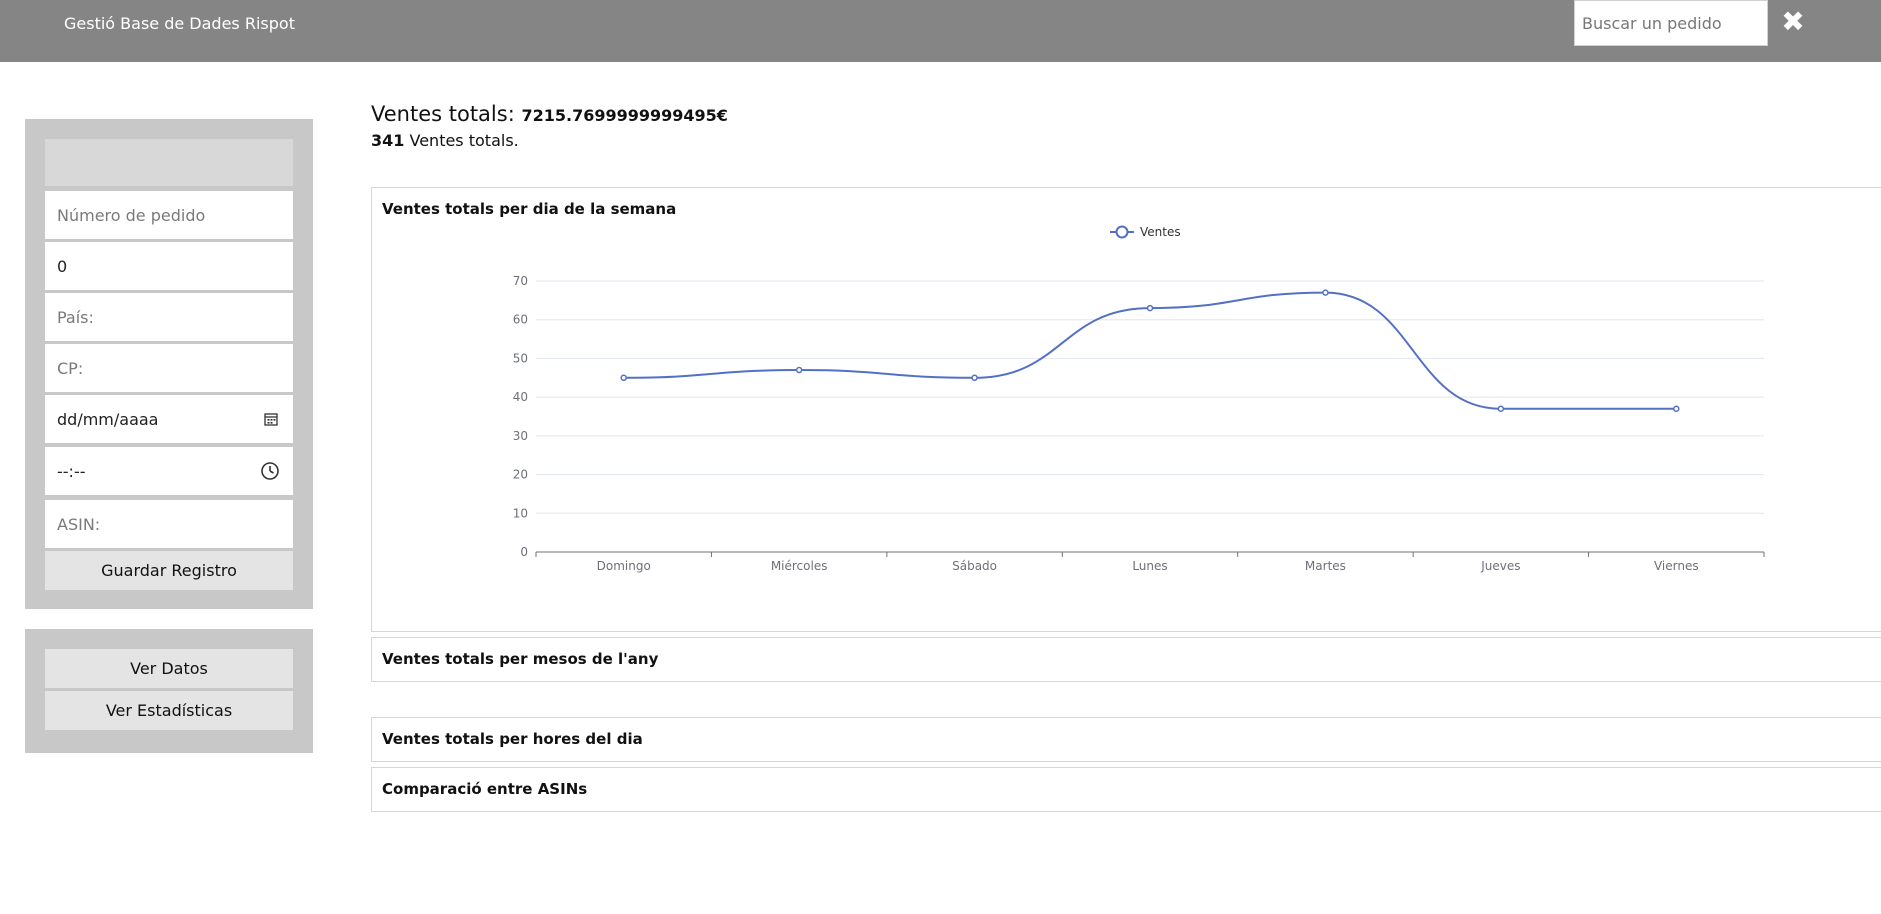 The height and width of the screenshot is (914, 1881). I want to click on monthly-sales-section: Ventes totals per mesos de l'any, so click(1126, 659).